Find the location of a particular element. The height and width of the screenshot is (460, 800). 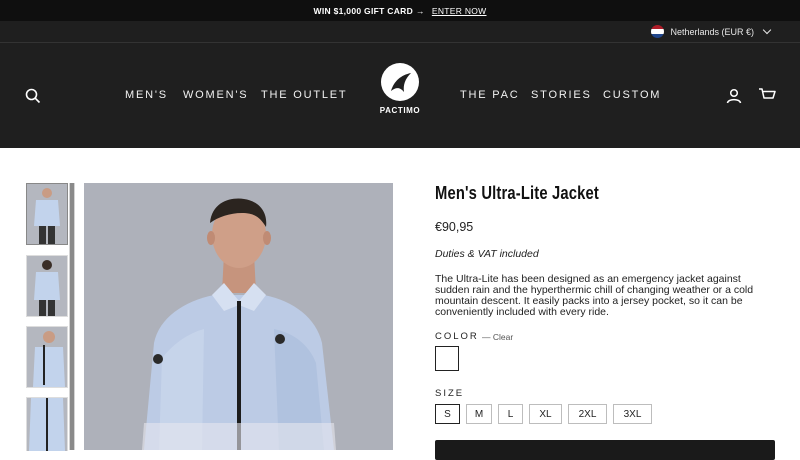

nav-womens: WOMEN'S is located at coordinates (215, 95).